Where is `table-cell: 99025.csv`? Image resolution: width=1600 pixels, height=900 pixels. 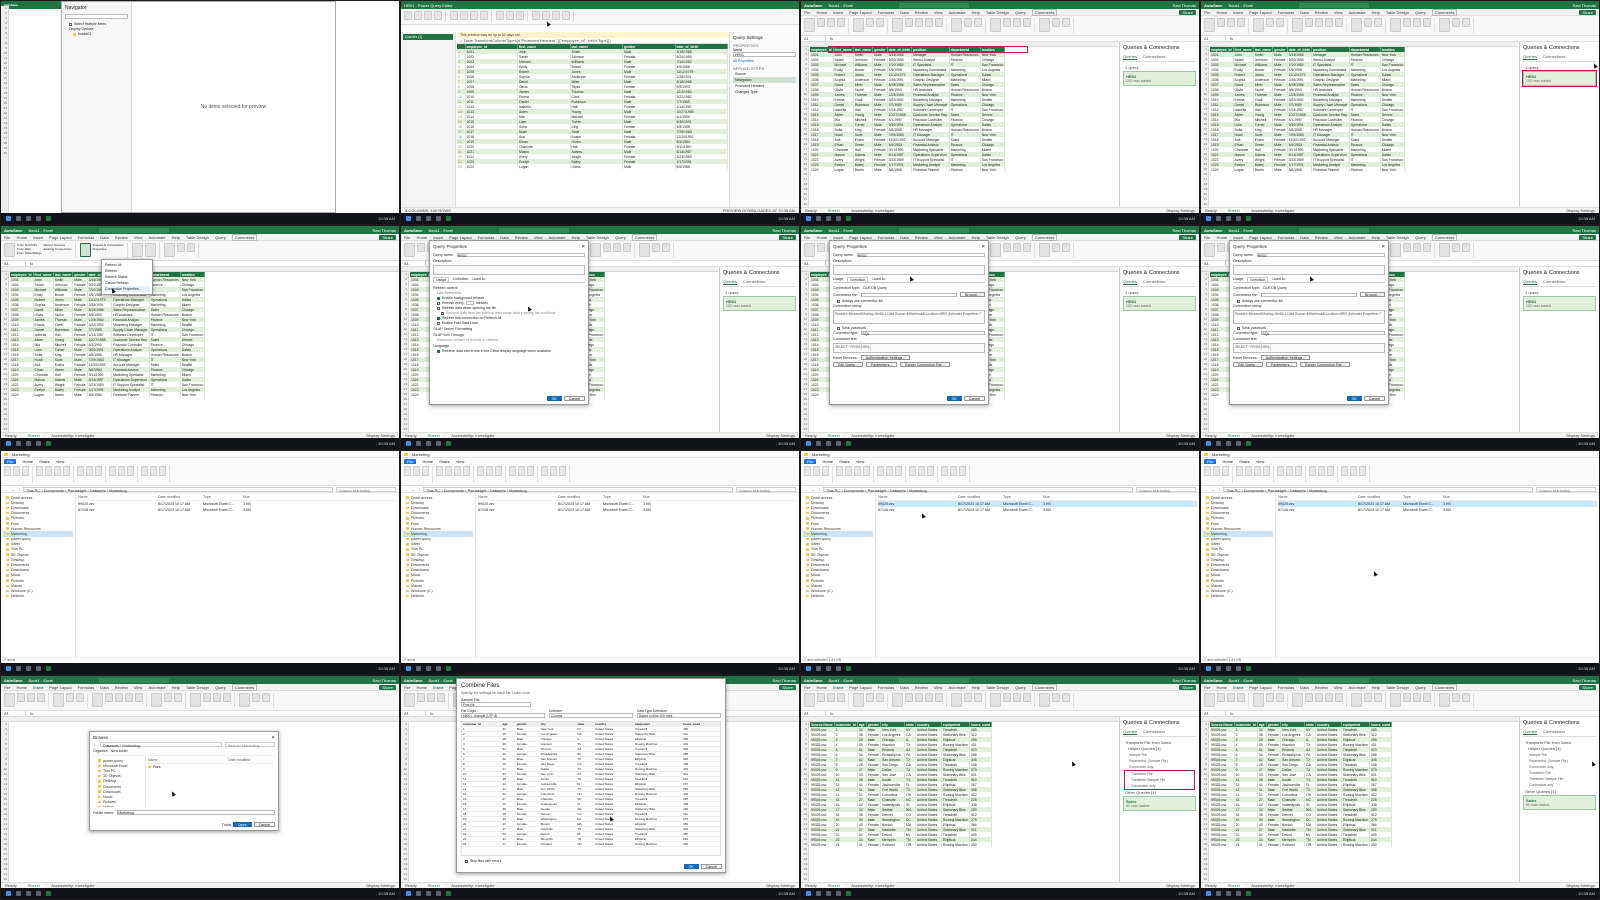
table-cell: 99025.csv is located at coordinates (1222, 844).